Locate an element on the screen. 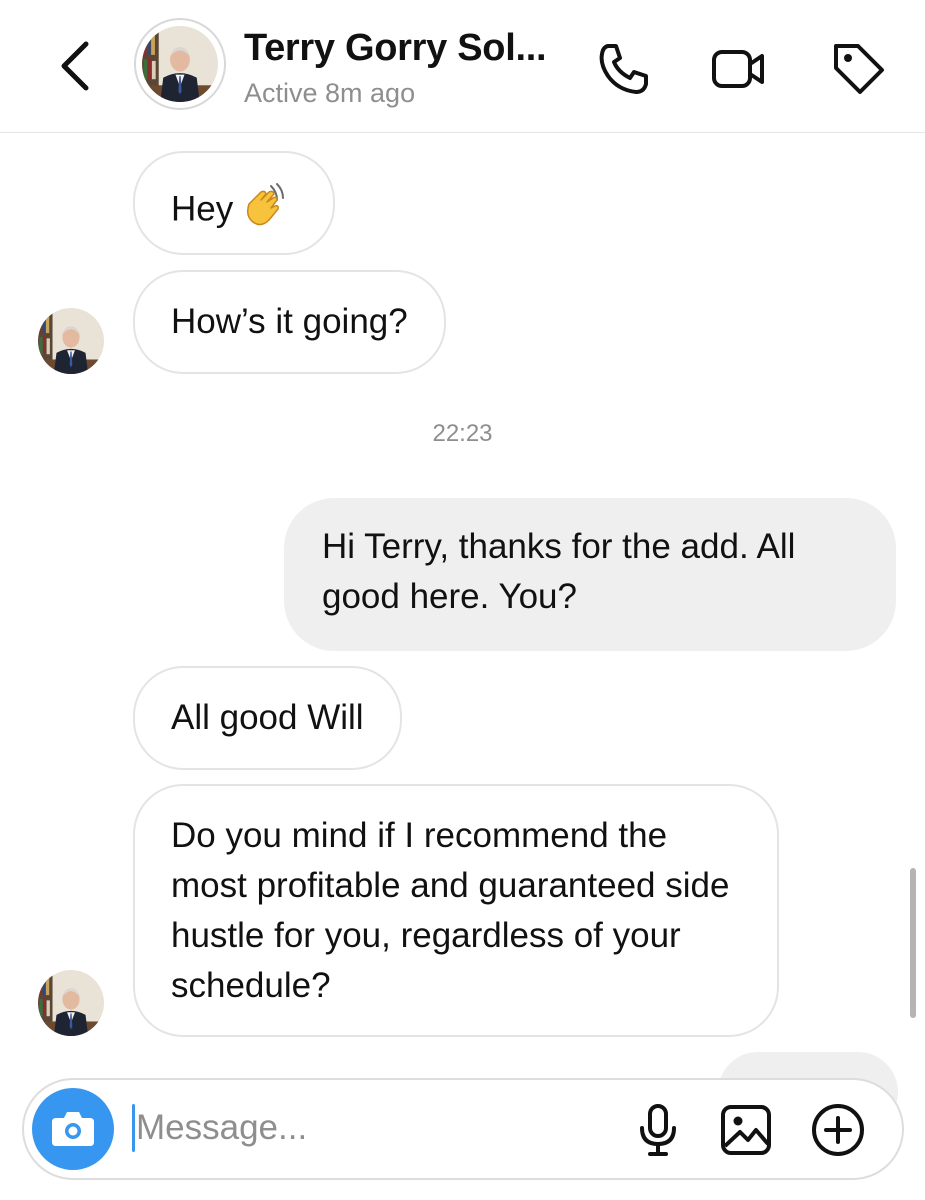  message-input is located at coordinates (366, 1128).